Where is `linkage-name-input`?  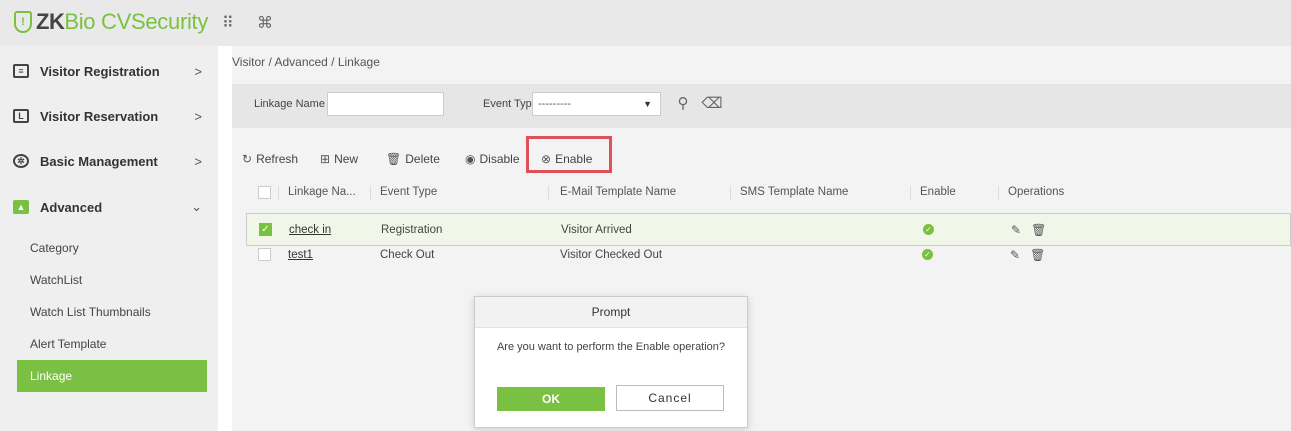
linkage-name-input is located at coordinates (385, 104).